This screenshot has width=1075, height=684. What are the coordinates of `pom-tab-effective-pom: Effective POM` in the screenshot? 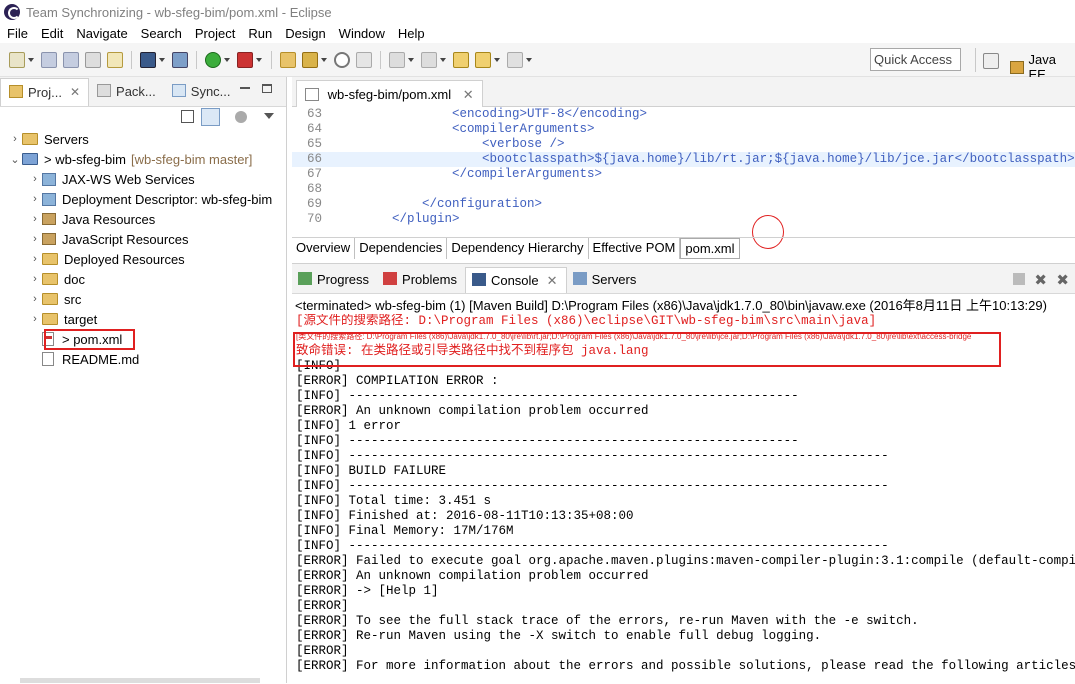 It's located at (635, 248).